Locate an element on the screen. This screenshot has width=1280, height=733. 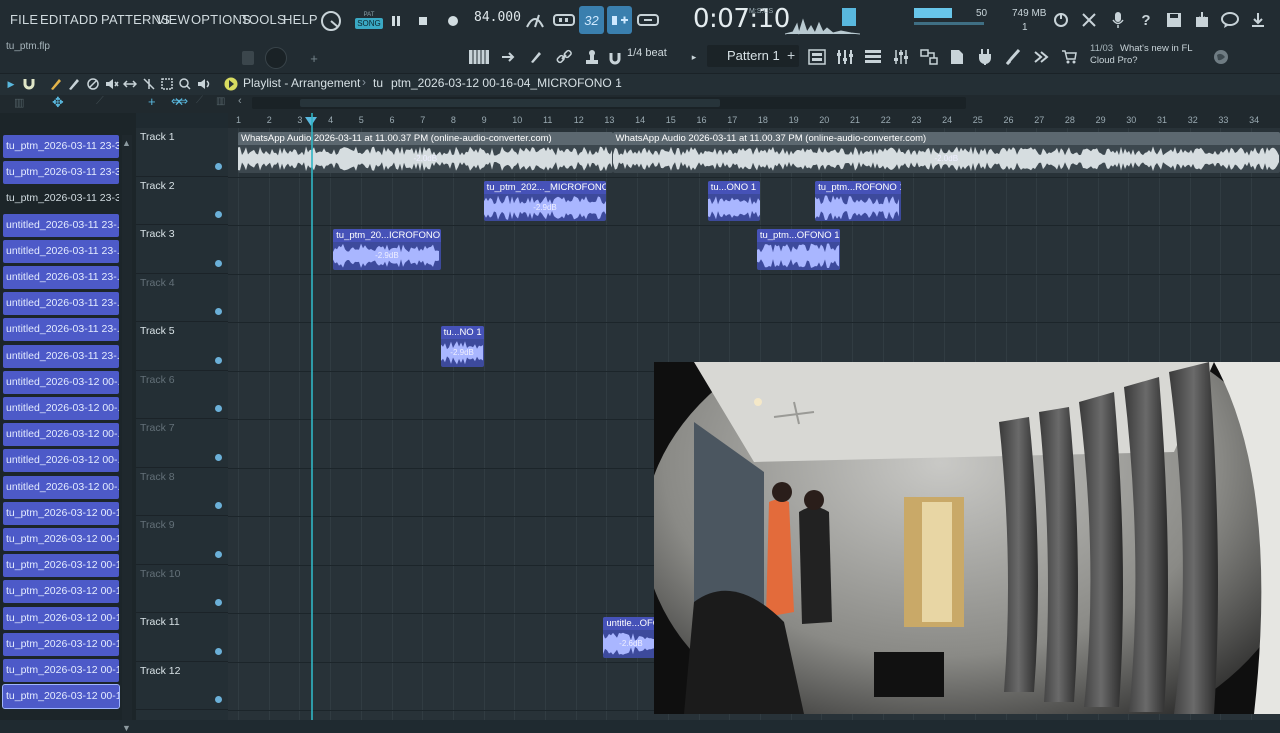
news-text: What's new in FL Cloud Pro? is located at coordinates (1145, 55).